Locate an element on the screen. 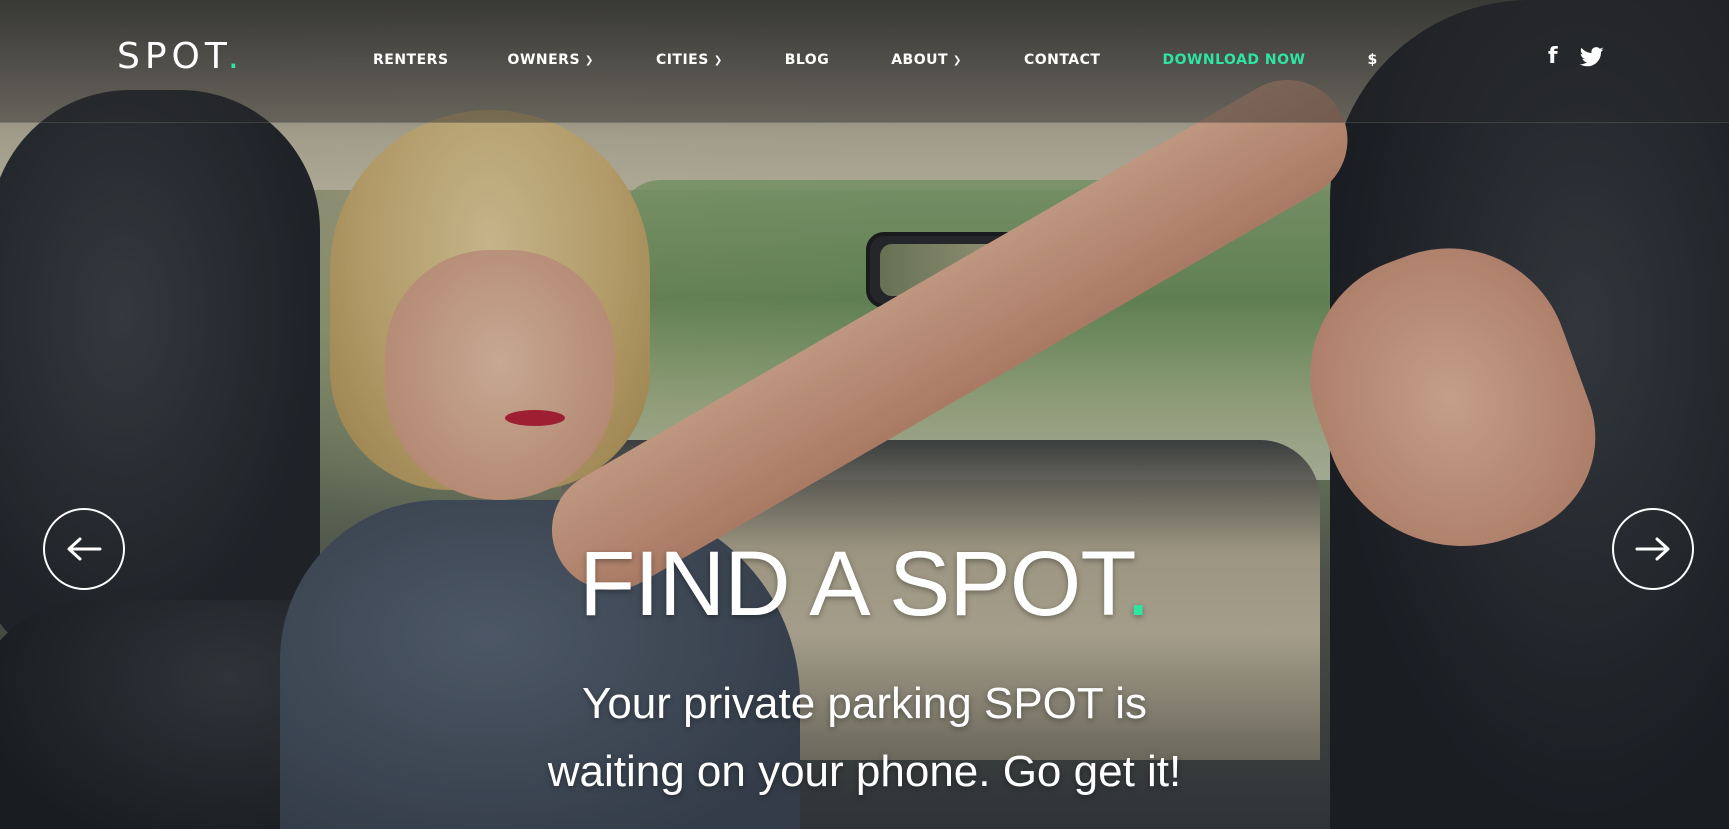 The height and width of the screenshot is (829, 1729). nav-item-owners: OWNERS ❯ is located at coordinates (551, 60).